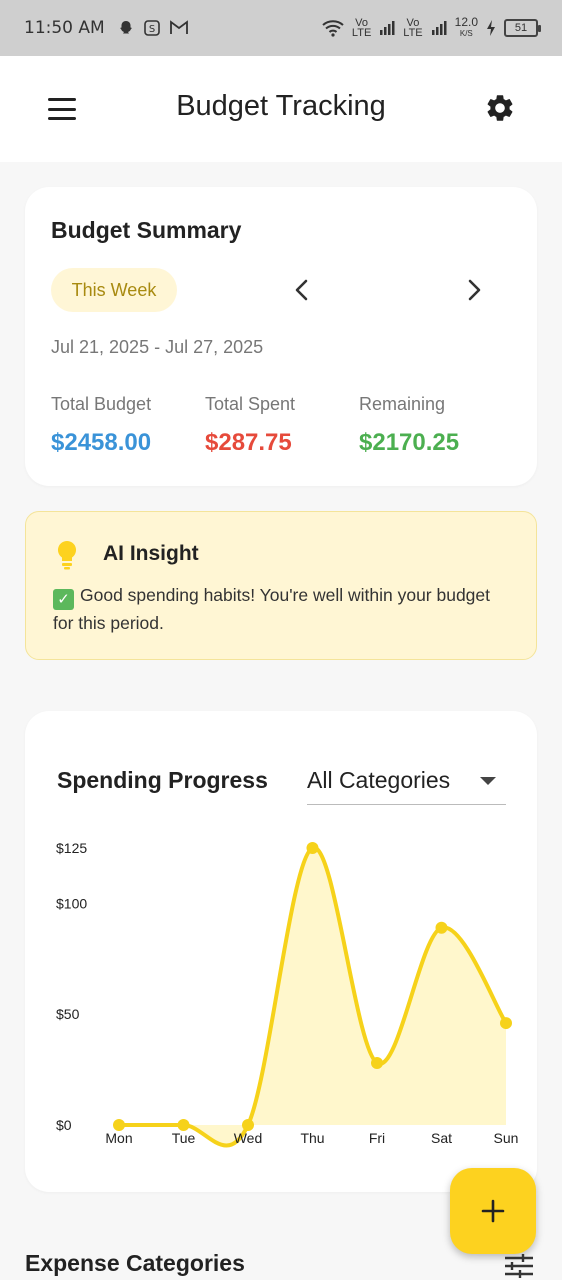 This screenshot has width=562, height=1280. I want to click on chart-point-sun, so click(506, 1023).